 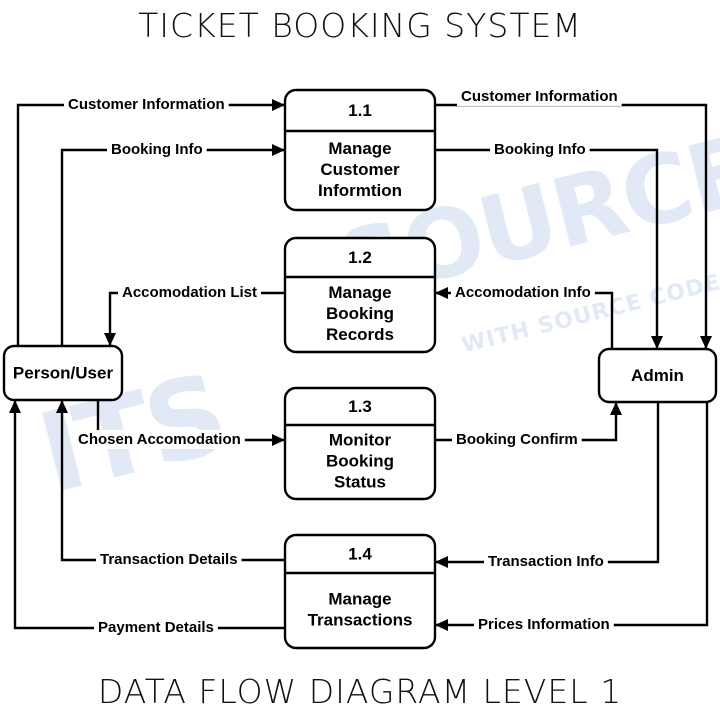 What do you see at coordinates (278, 440) in the screenshot?
I see `arrowhead-f7` at bounding box center [278, 440].